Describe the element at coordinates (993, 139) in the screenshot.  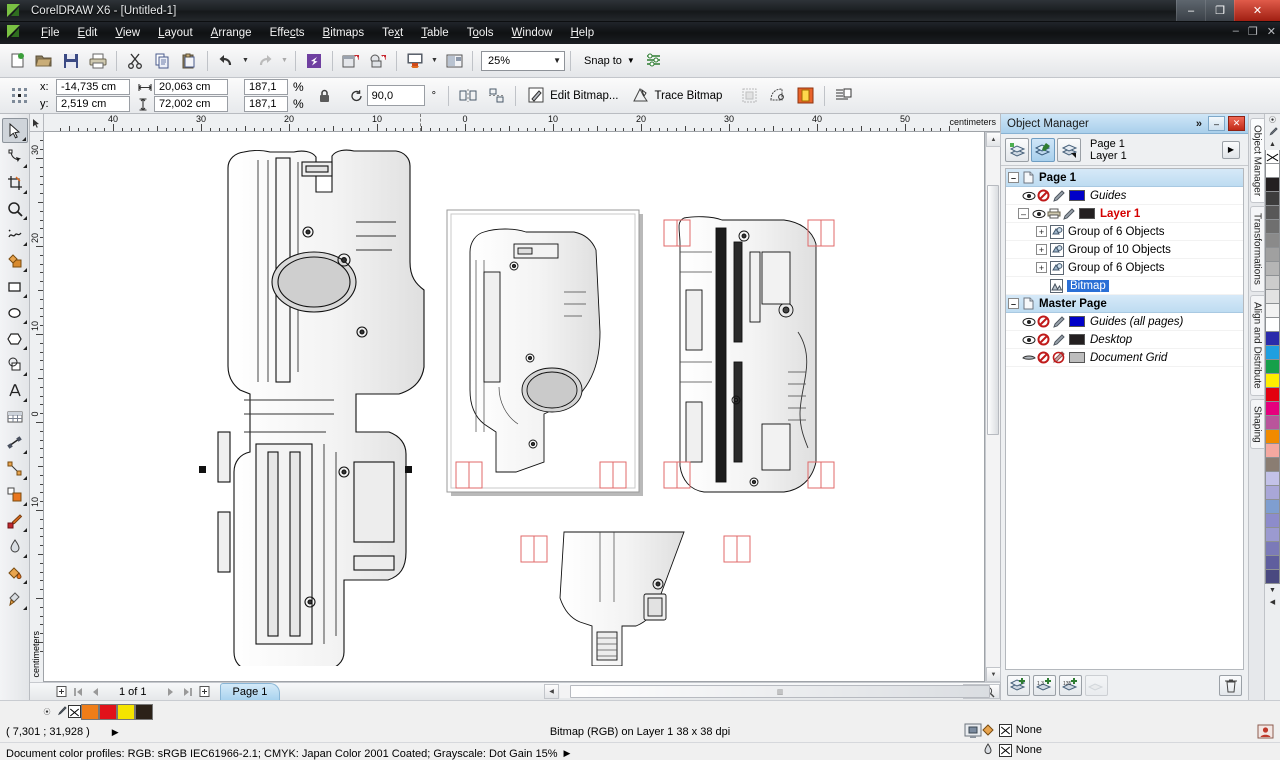
I see `scroll-up-button: ▲` at that location.